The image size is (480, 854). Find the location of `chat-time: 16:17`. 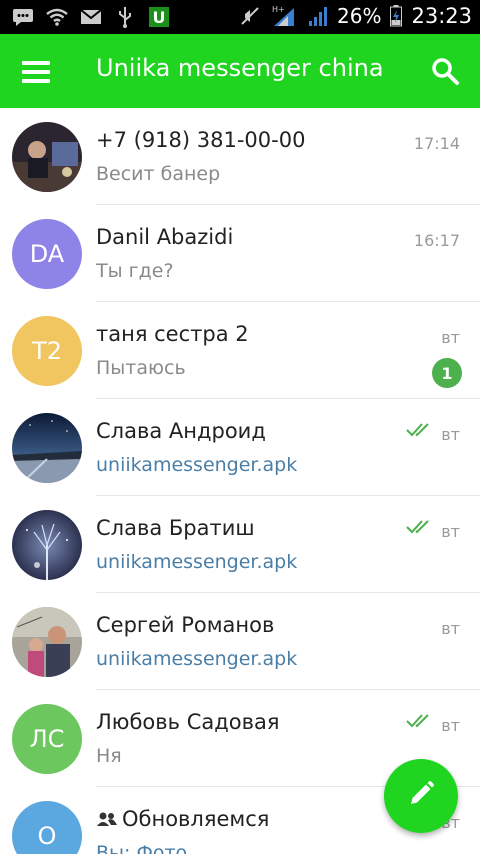

chat-time: 16:17 is located at coordinates (436, 240).